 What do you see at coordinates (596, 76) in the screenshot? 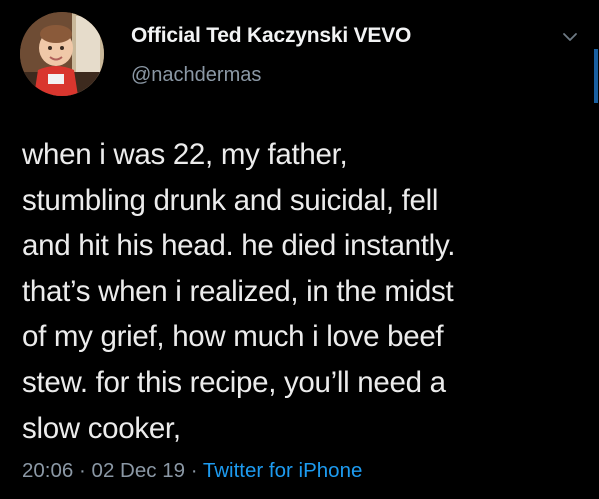
I see `scrollbar` at bounding box center [596, 76].